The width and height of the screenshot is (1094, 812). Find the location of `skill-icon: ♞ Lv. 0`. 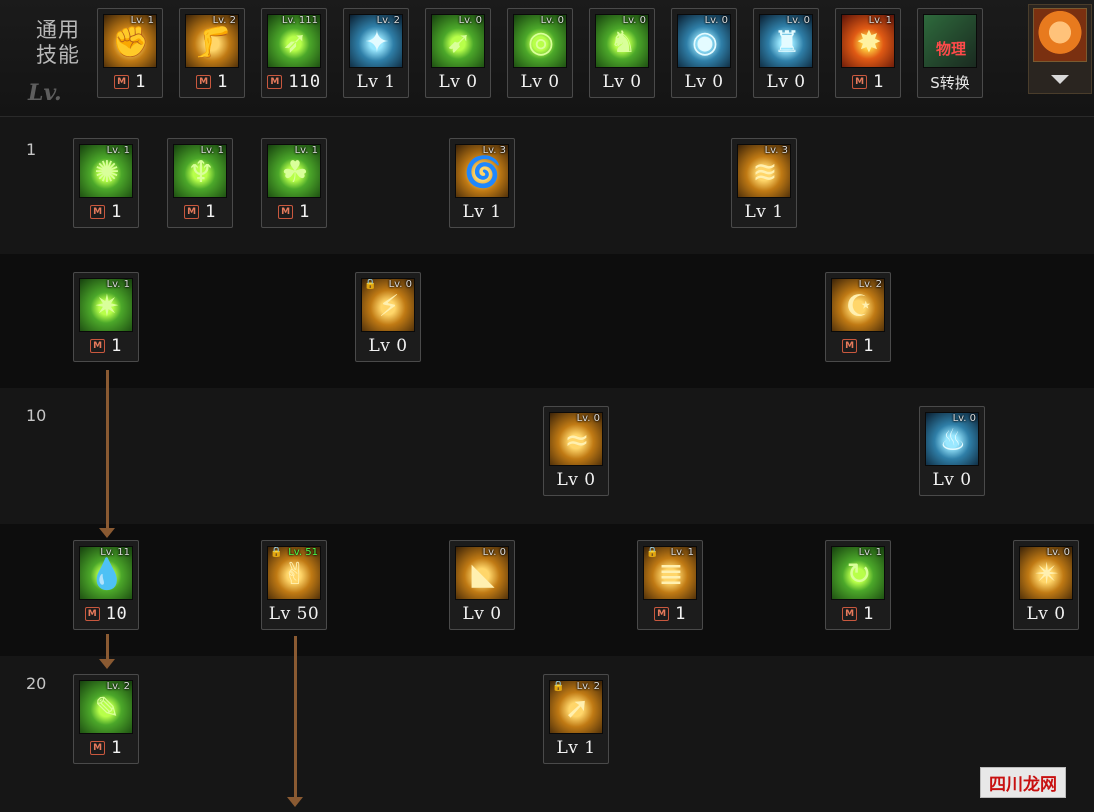

skill-icon: ♞ Lv. 0 is located at coordinates (622, 41).